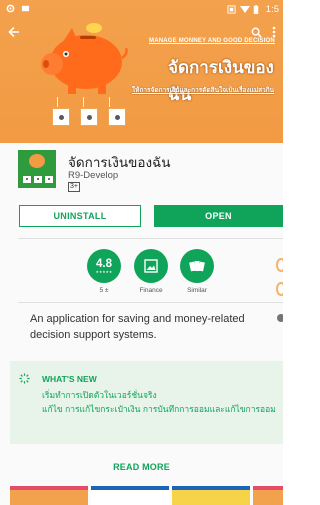 This screenshot has width=320, height=505. I want to click on rating-stars: ★★★★★, so click(104, 271).